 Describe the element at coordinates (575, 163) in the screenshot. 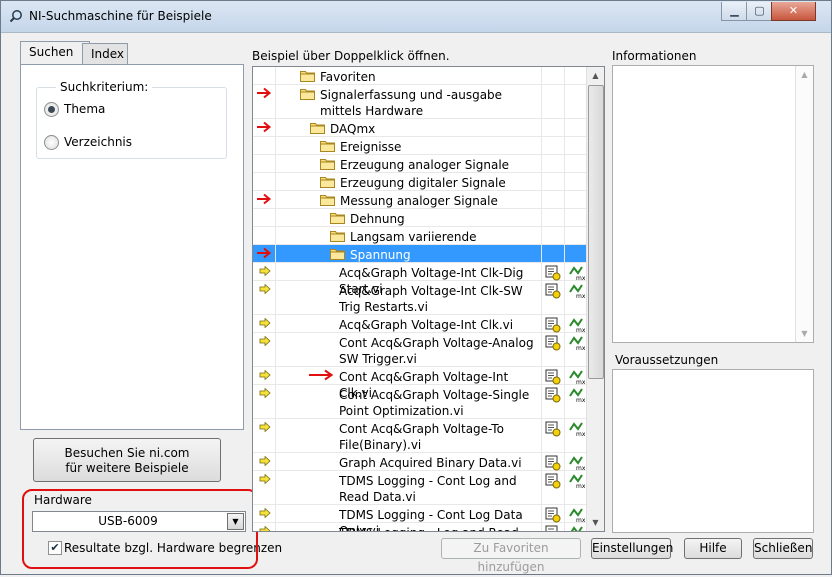

I see `row-hardware-icon-cell` at that location.